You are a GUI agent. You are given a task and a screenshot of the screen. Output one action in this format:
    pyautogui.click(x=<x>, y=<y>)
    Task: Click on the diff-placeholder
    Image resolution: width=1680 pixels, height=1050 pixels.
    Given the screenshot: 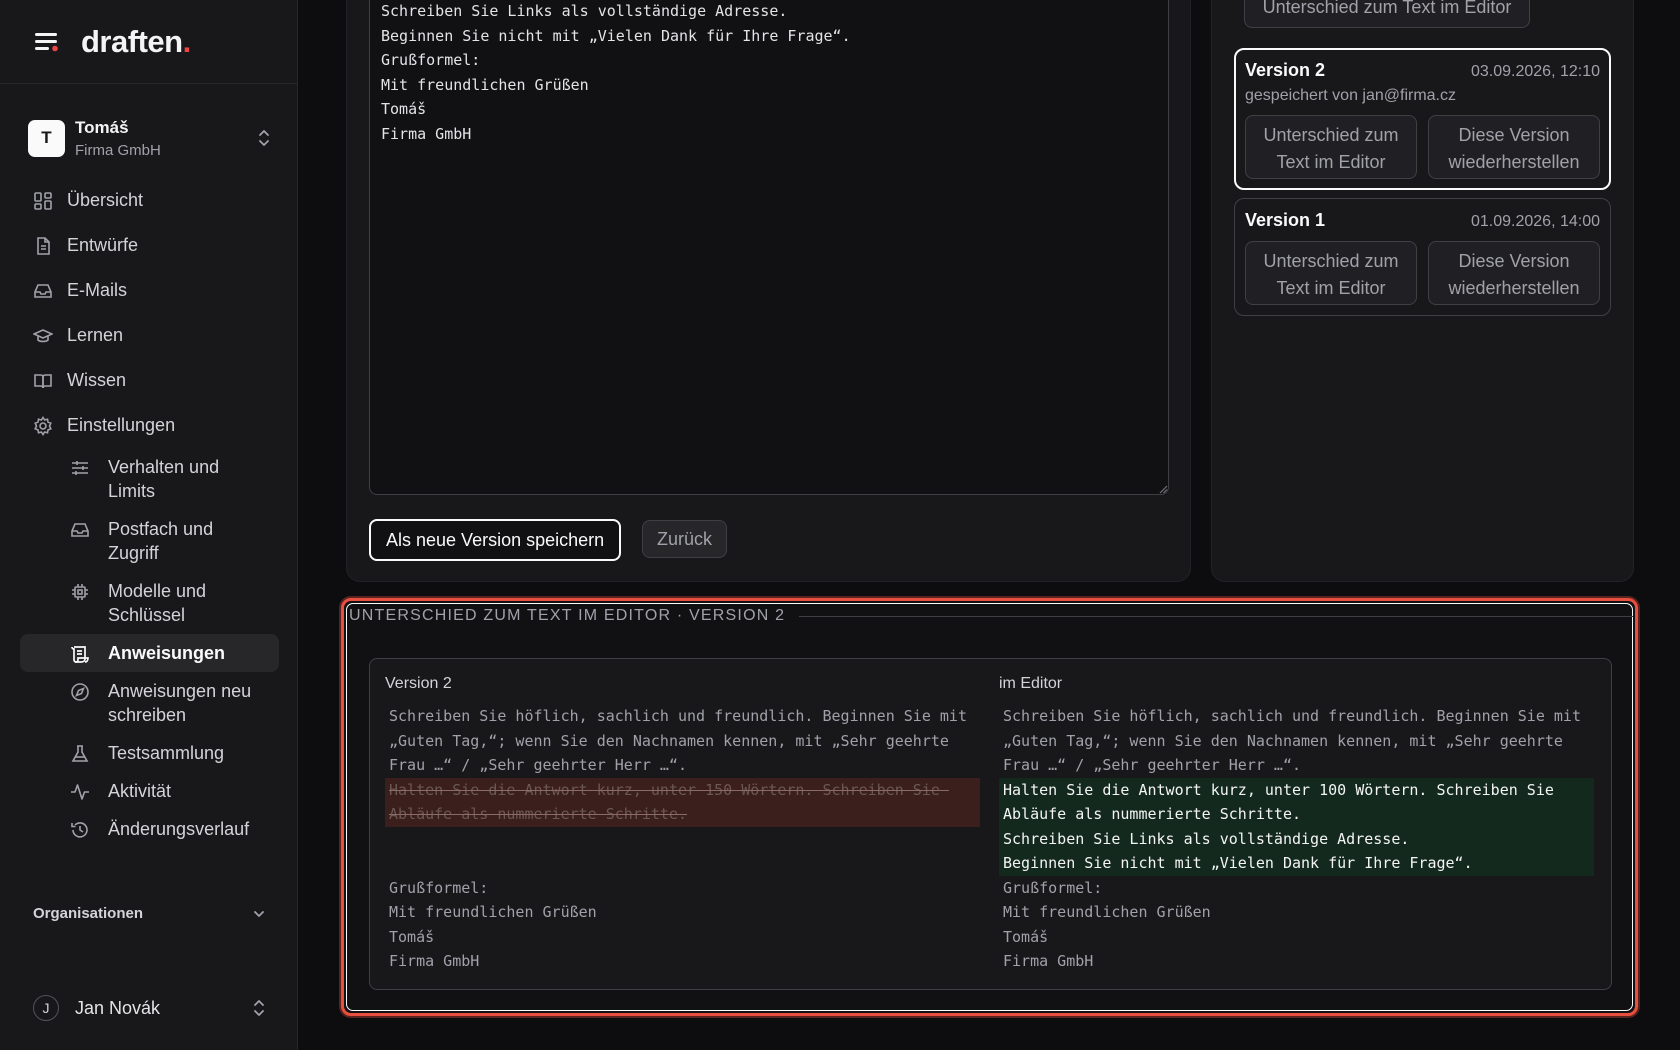 What is the action you would take?
    pyautogui.click(x=682, y=851)
    